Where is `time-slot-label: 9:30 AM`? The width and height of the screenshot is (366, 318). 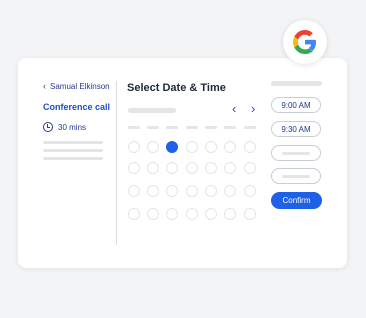
time-slot-label: 9:30 AM is located at coordinates (296, 129).